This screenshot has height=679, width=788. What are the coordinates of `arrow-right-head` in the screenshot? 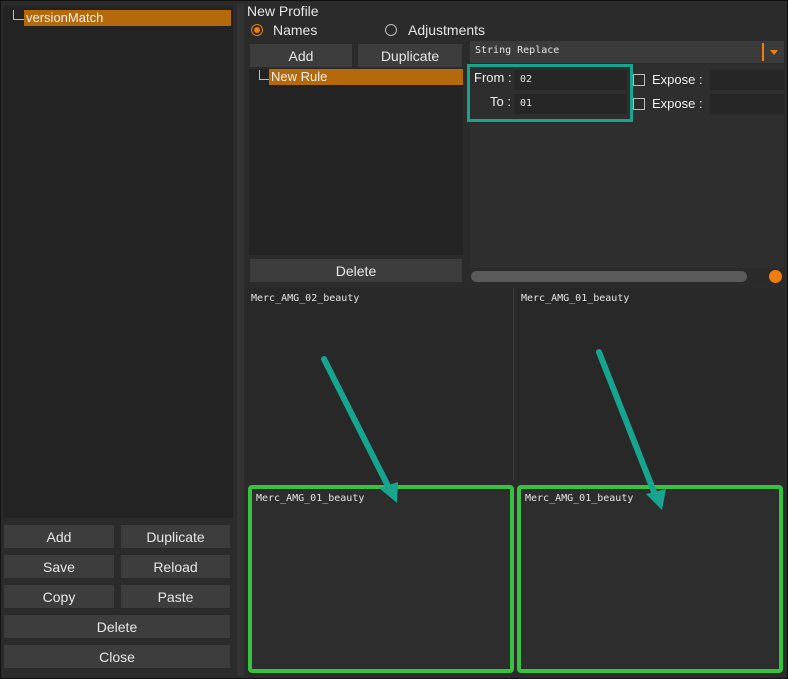 It's located at (656, 499).